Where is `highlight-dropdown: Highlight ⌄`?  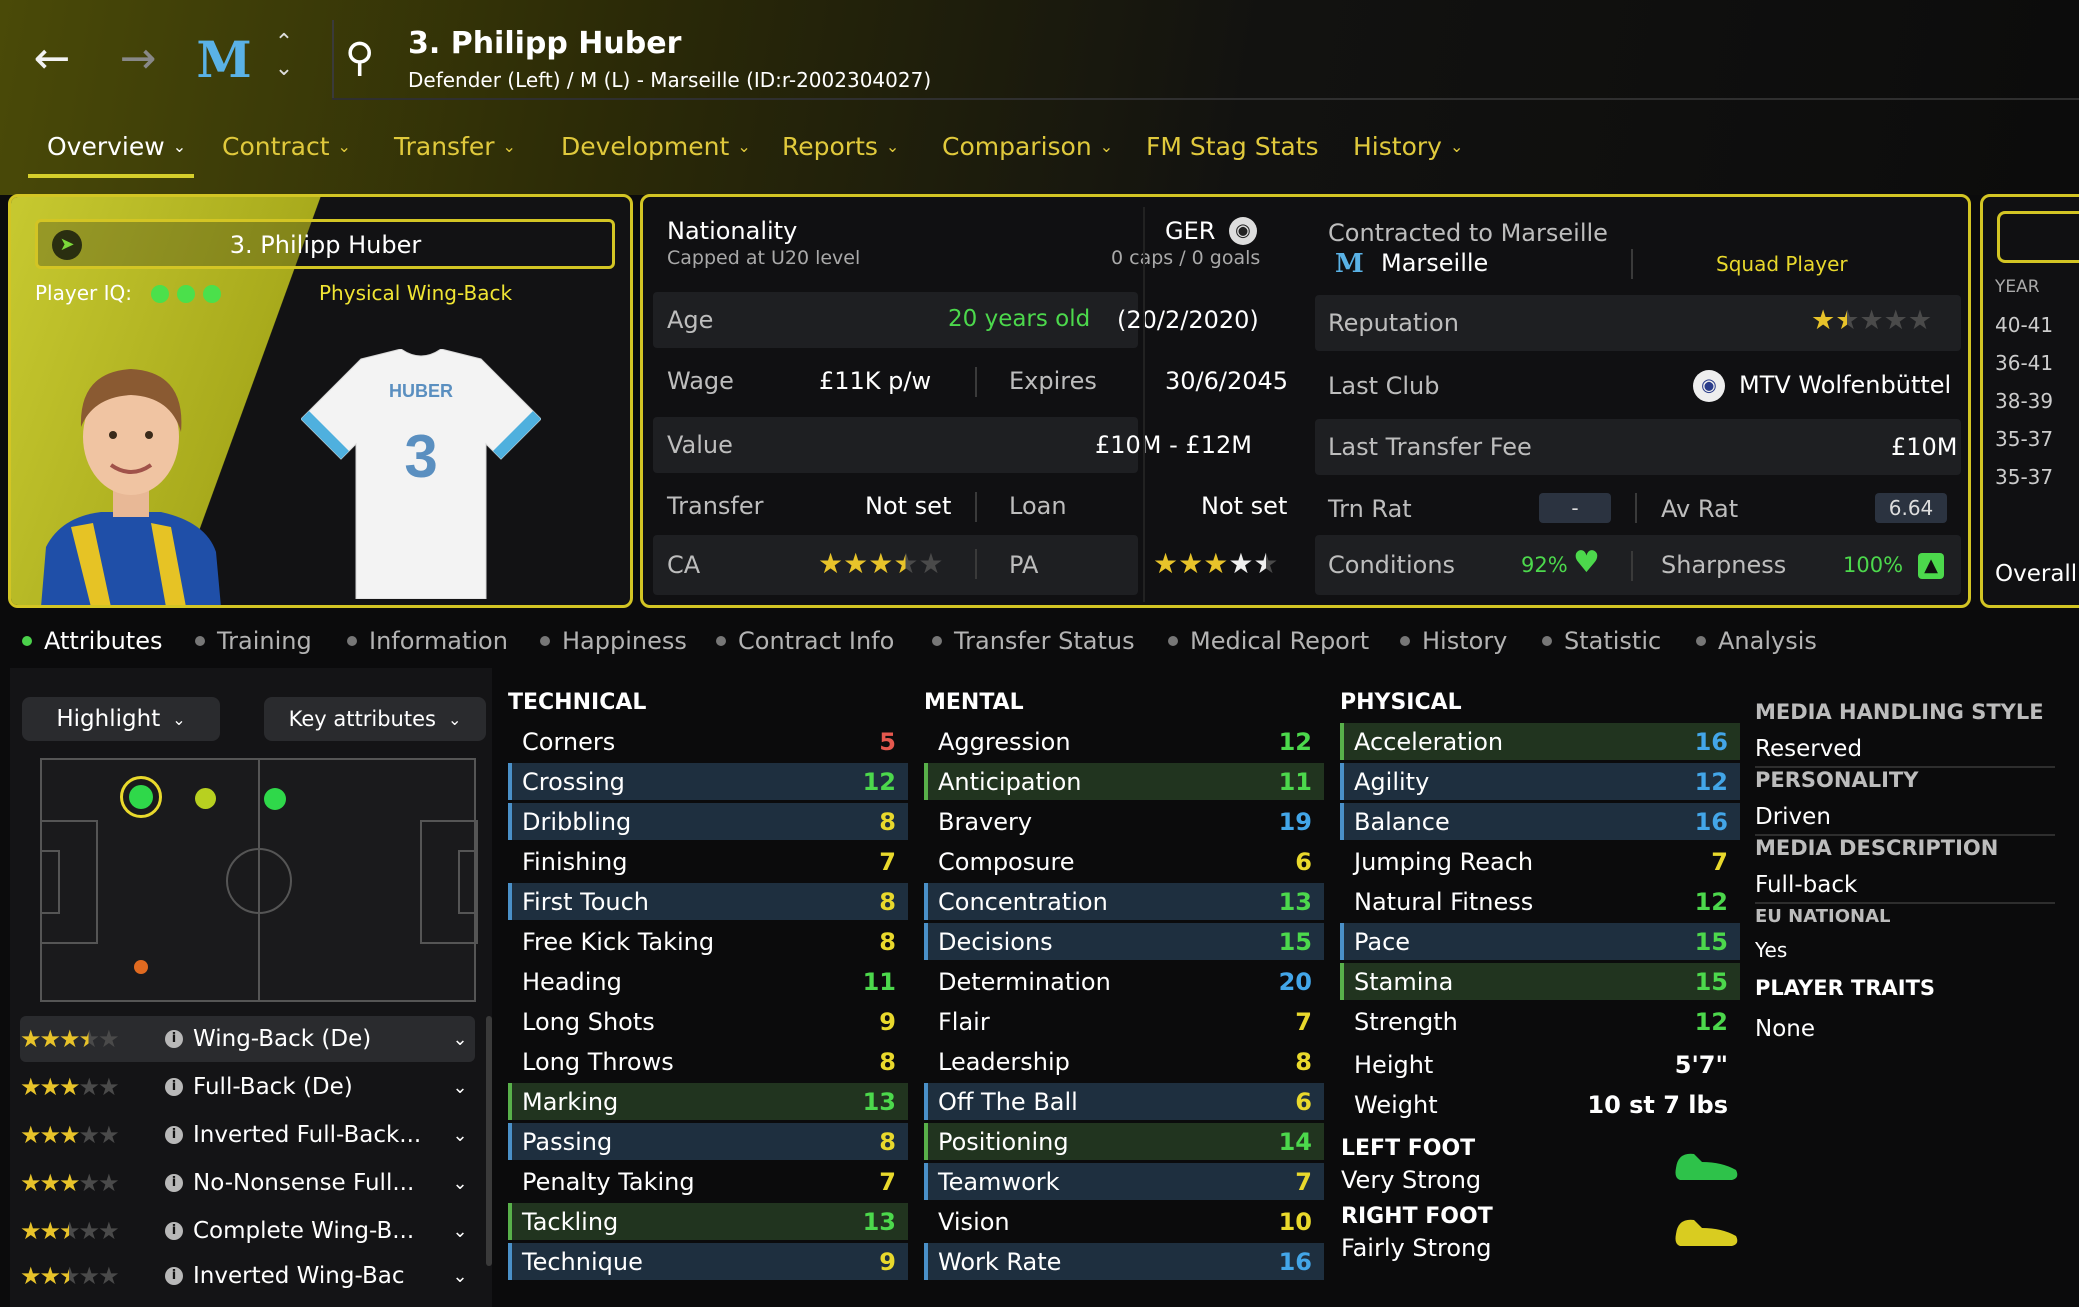
highlight-dropdown: Highlight ⌄ is located at coordinates (121, 719).